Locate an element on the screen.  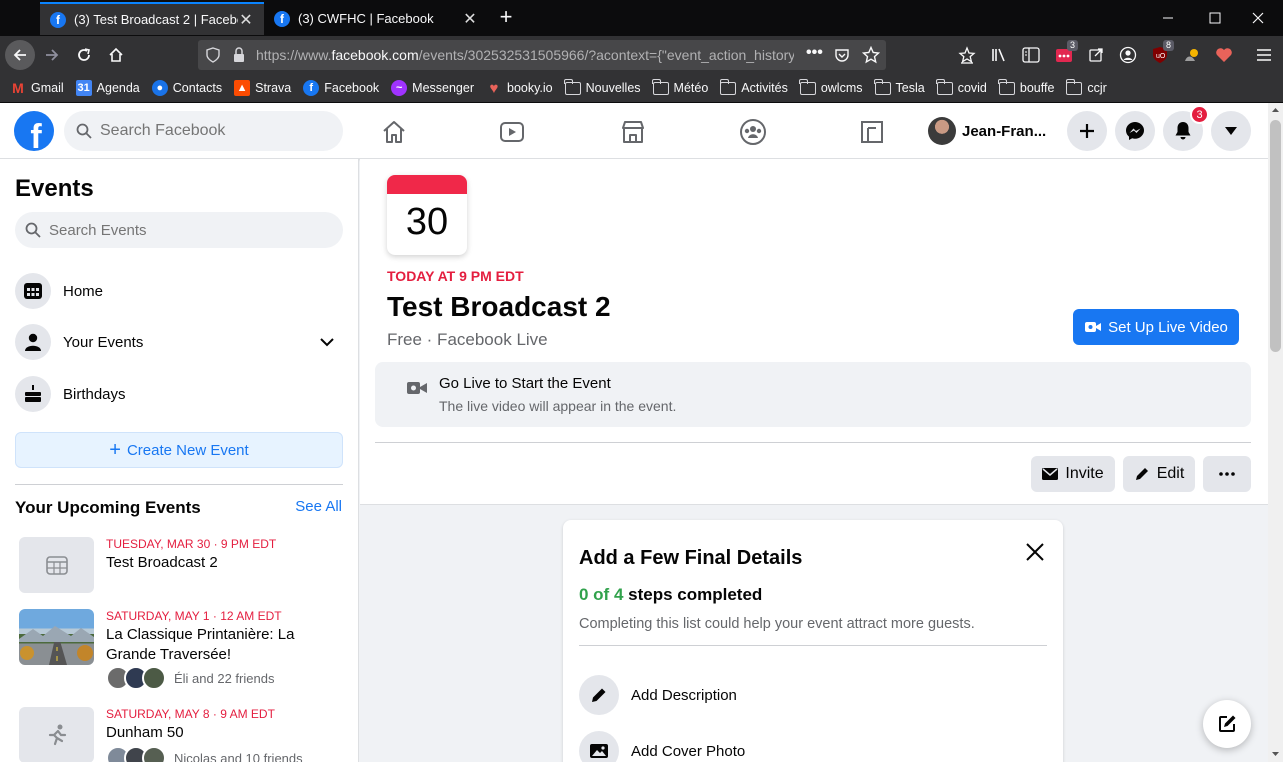
bookmark-gmail: M Gmail is located at coordinates (37, 88).